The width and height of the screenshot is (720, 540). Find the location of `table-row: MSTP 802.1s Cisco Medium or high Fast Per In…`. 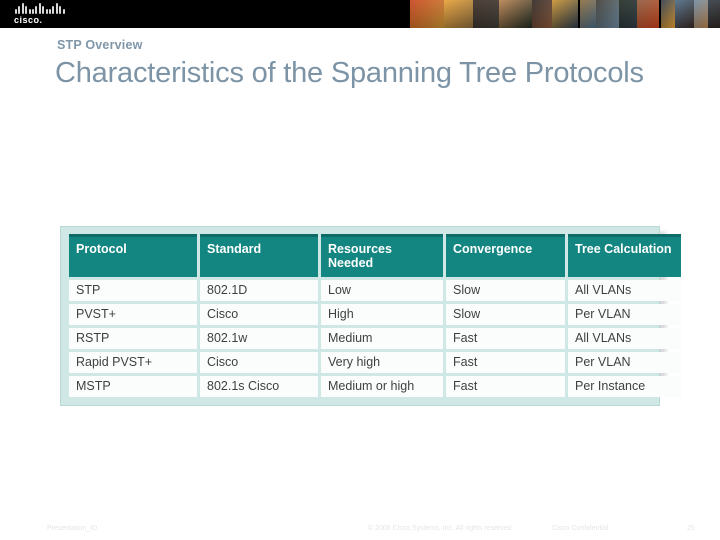

table-row: MSTP 802.1s Cisco Medium or high Fast Per In… is located at coordinates (375, 386).